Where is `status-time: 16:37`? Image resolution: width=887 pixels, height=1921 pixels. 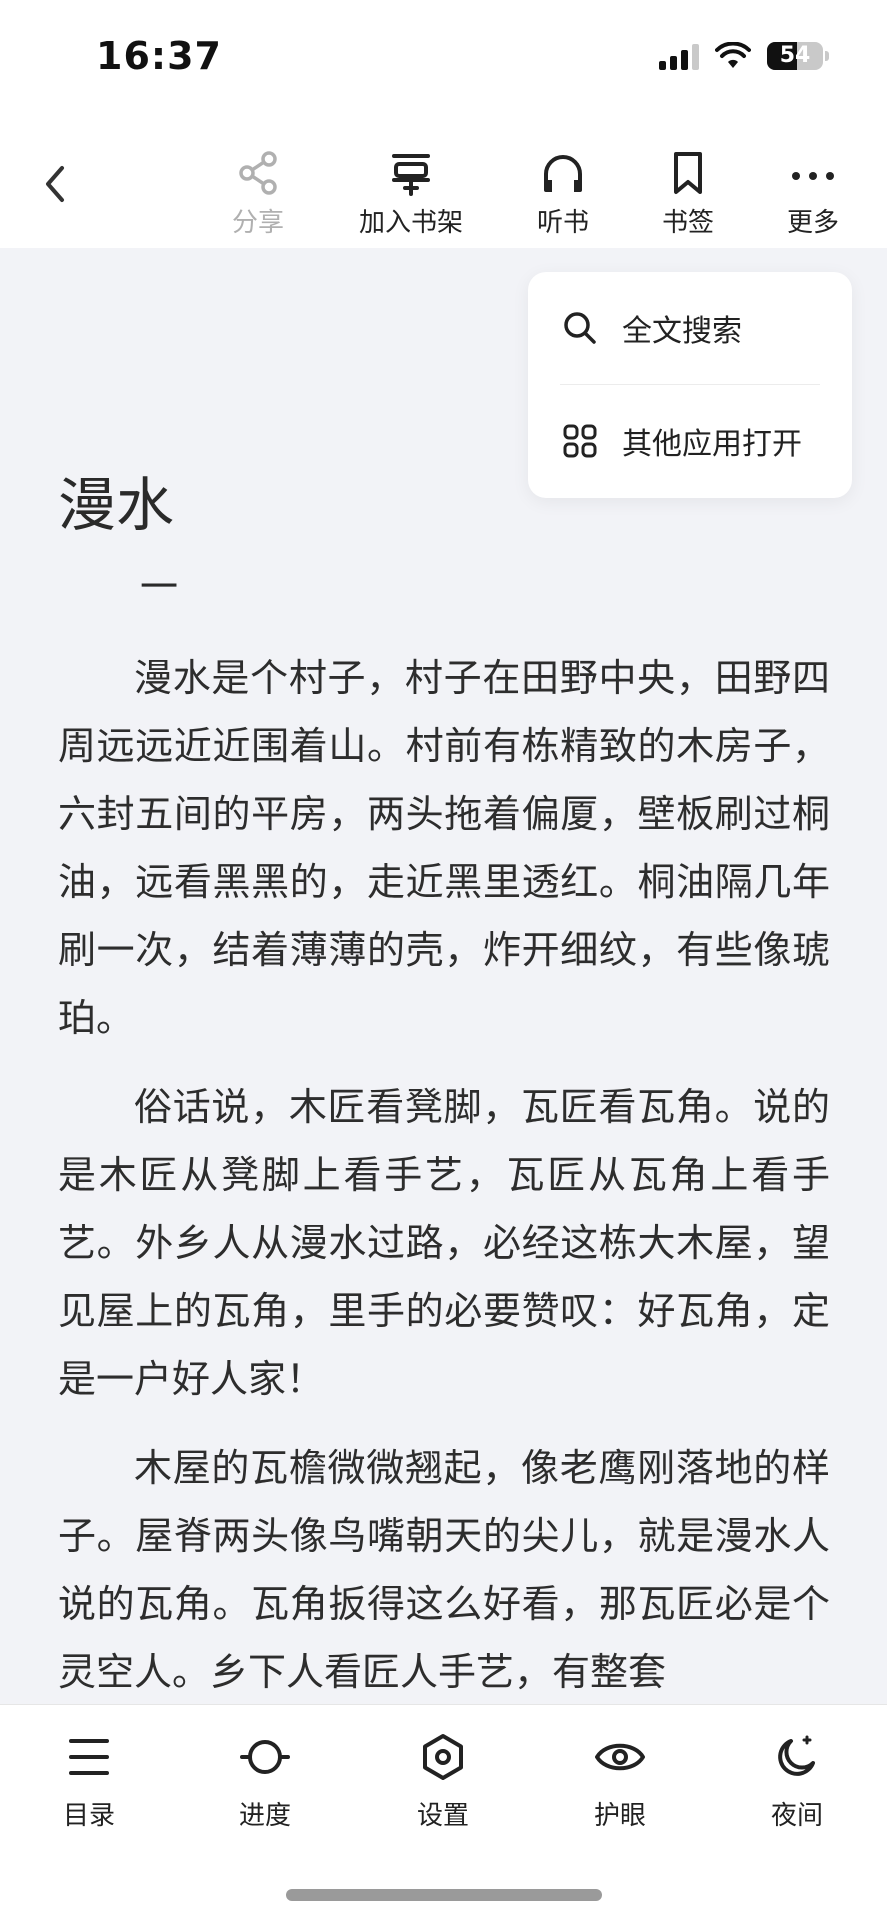 status-time: 16:37 is located at coordinates (159, 56).